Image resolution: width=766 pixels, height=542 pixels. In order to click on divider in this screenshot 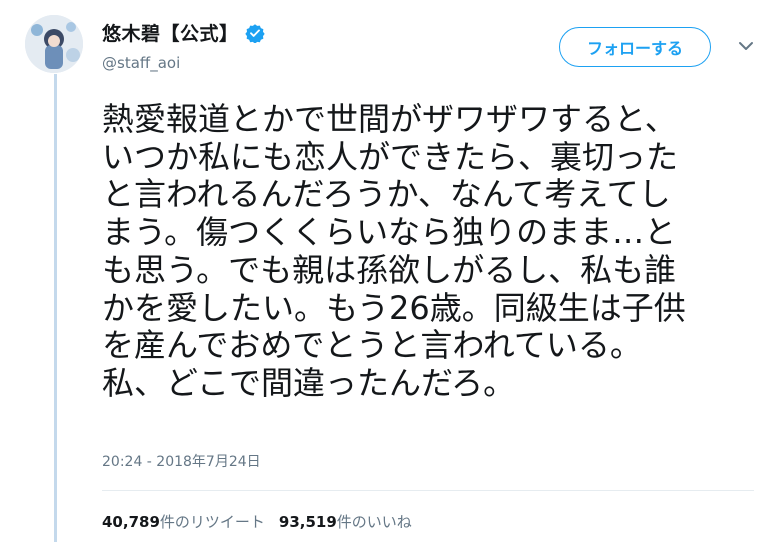, I will do `click(428, 490)`.